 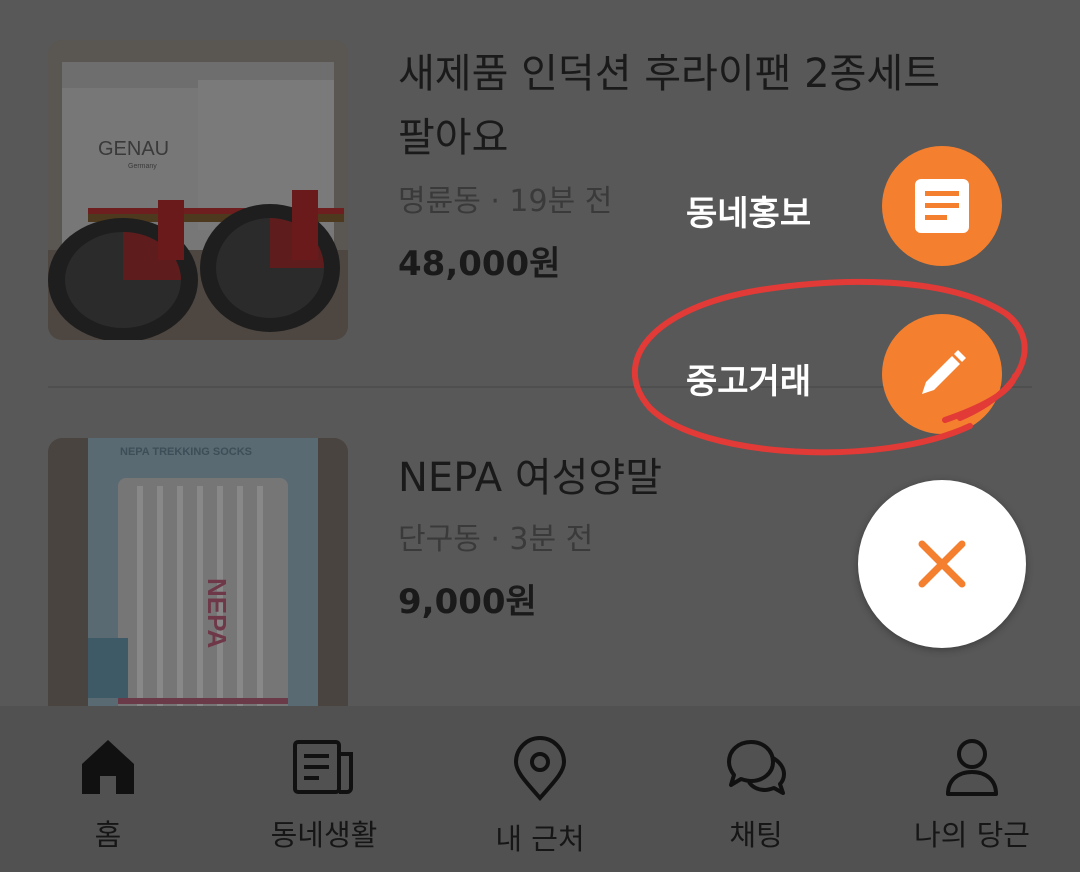 I want to click on nav-chat: 채팅, so click(x=756, y=789).